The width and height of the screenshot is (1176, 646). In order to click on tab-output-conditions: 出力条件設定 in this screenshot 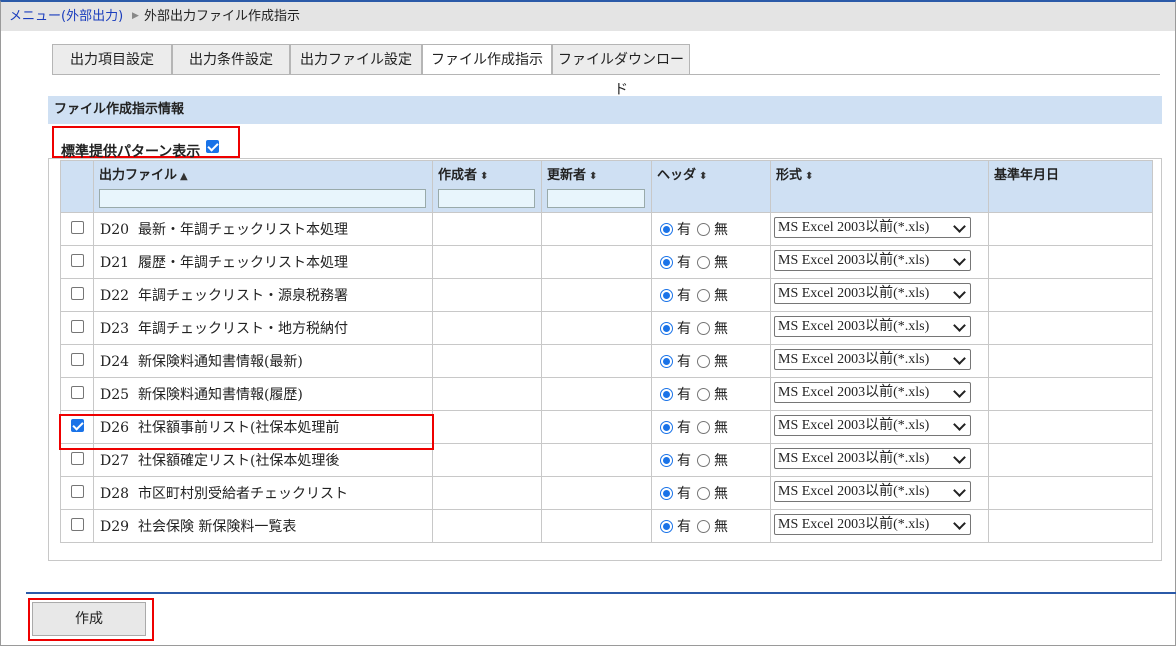, I will do `click(231, 59)`.